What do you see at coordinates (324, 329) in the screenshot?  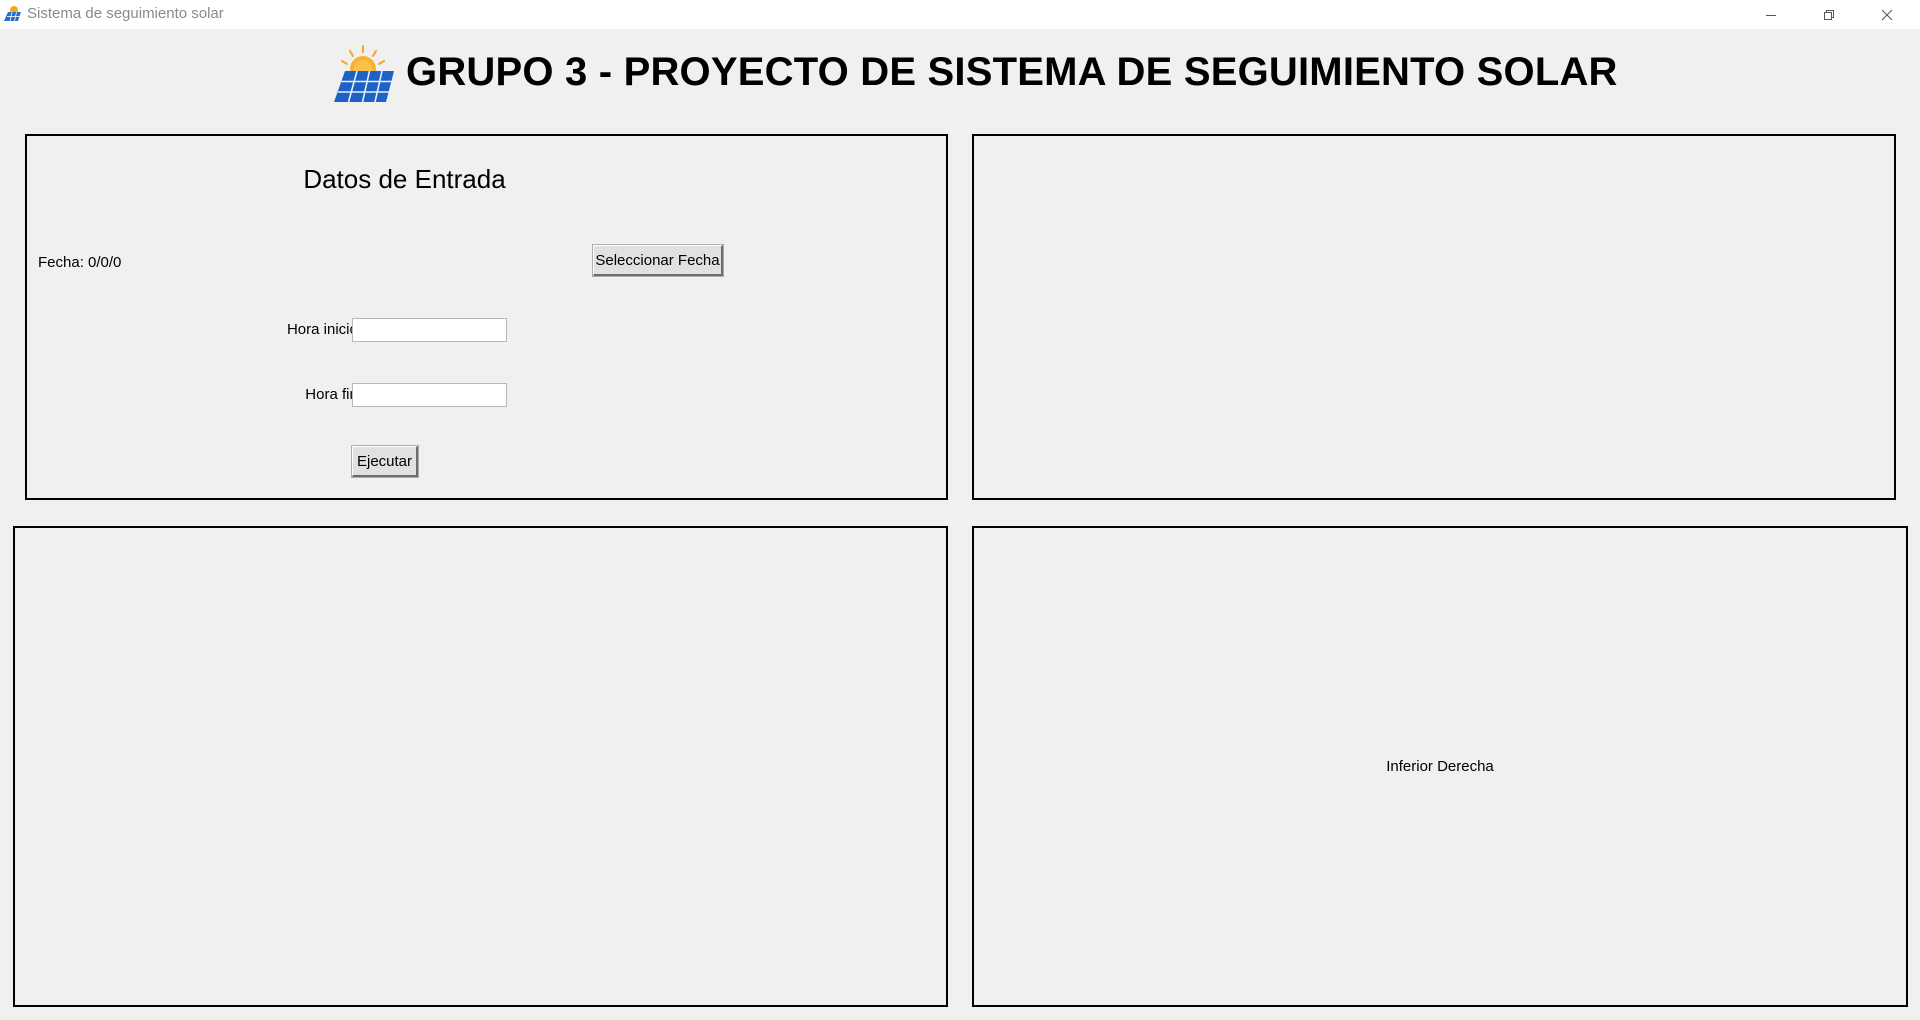 I see `start-time-label: Hora inicio:` at bounding box center [324, 329].